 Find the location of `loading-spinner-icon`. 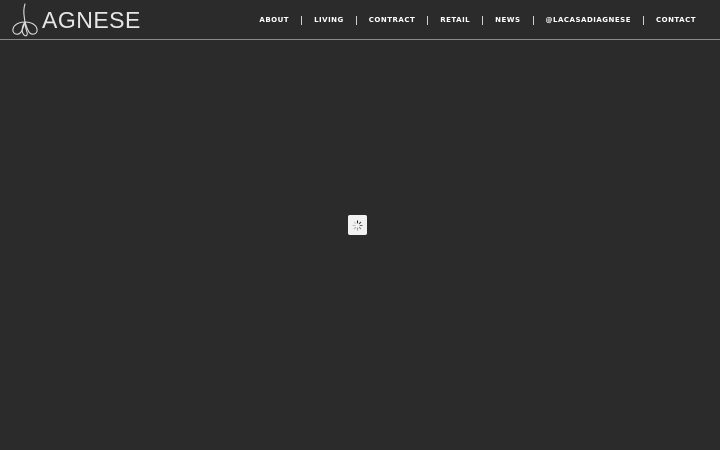

loading-spinner-icon is located at coordinates (357, 225).